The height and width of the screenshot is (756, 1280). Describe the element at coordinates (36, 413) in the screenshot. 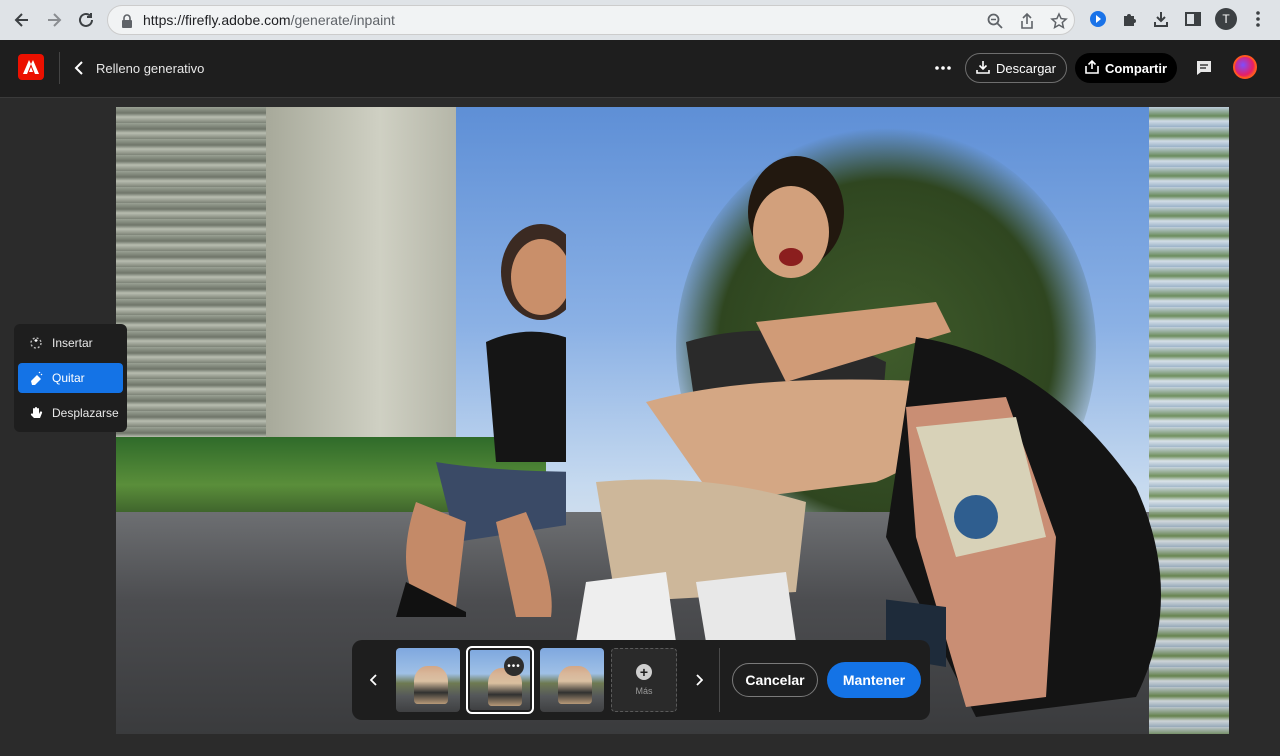

I see `hand-pan-icon` at that location.